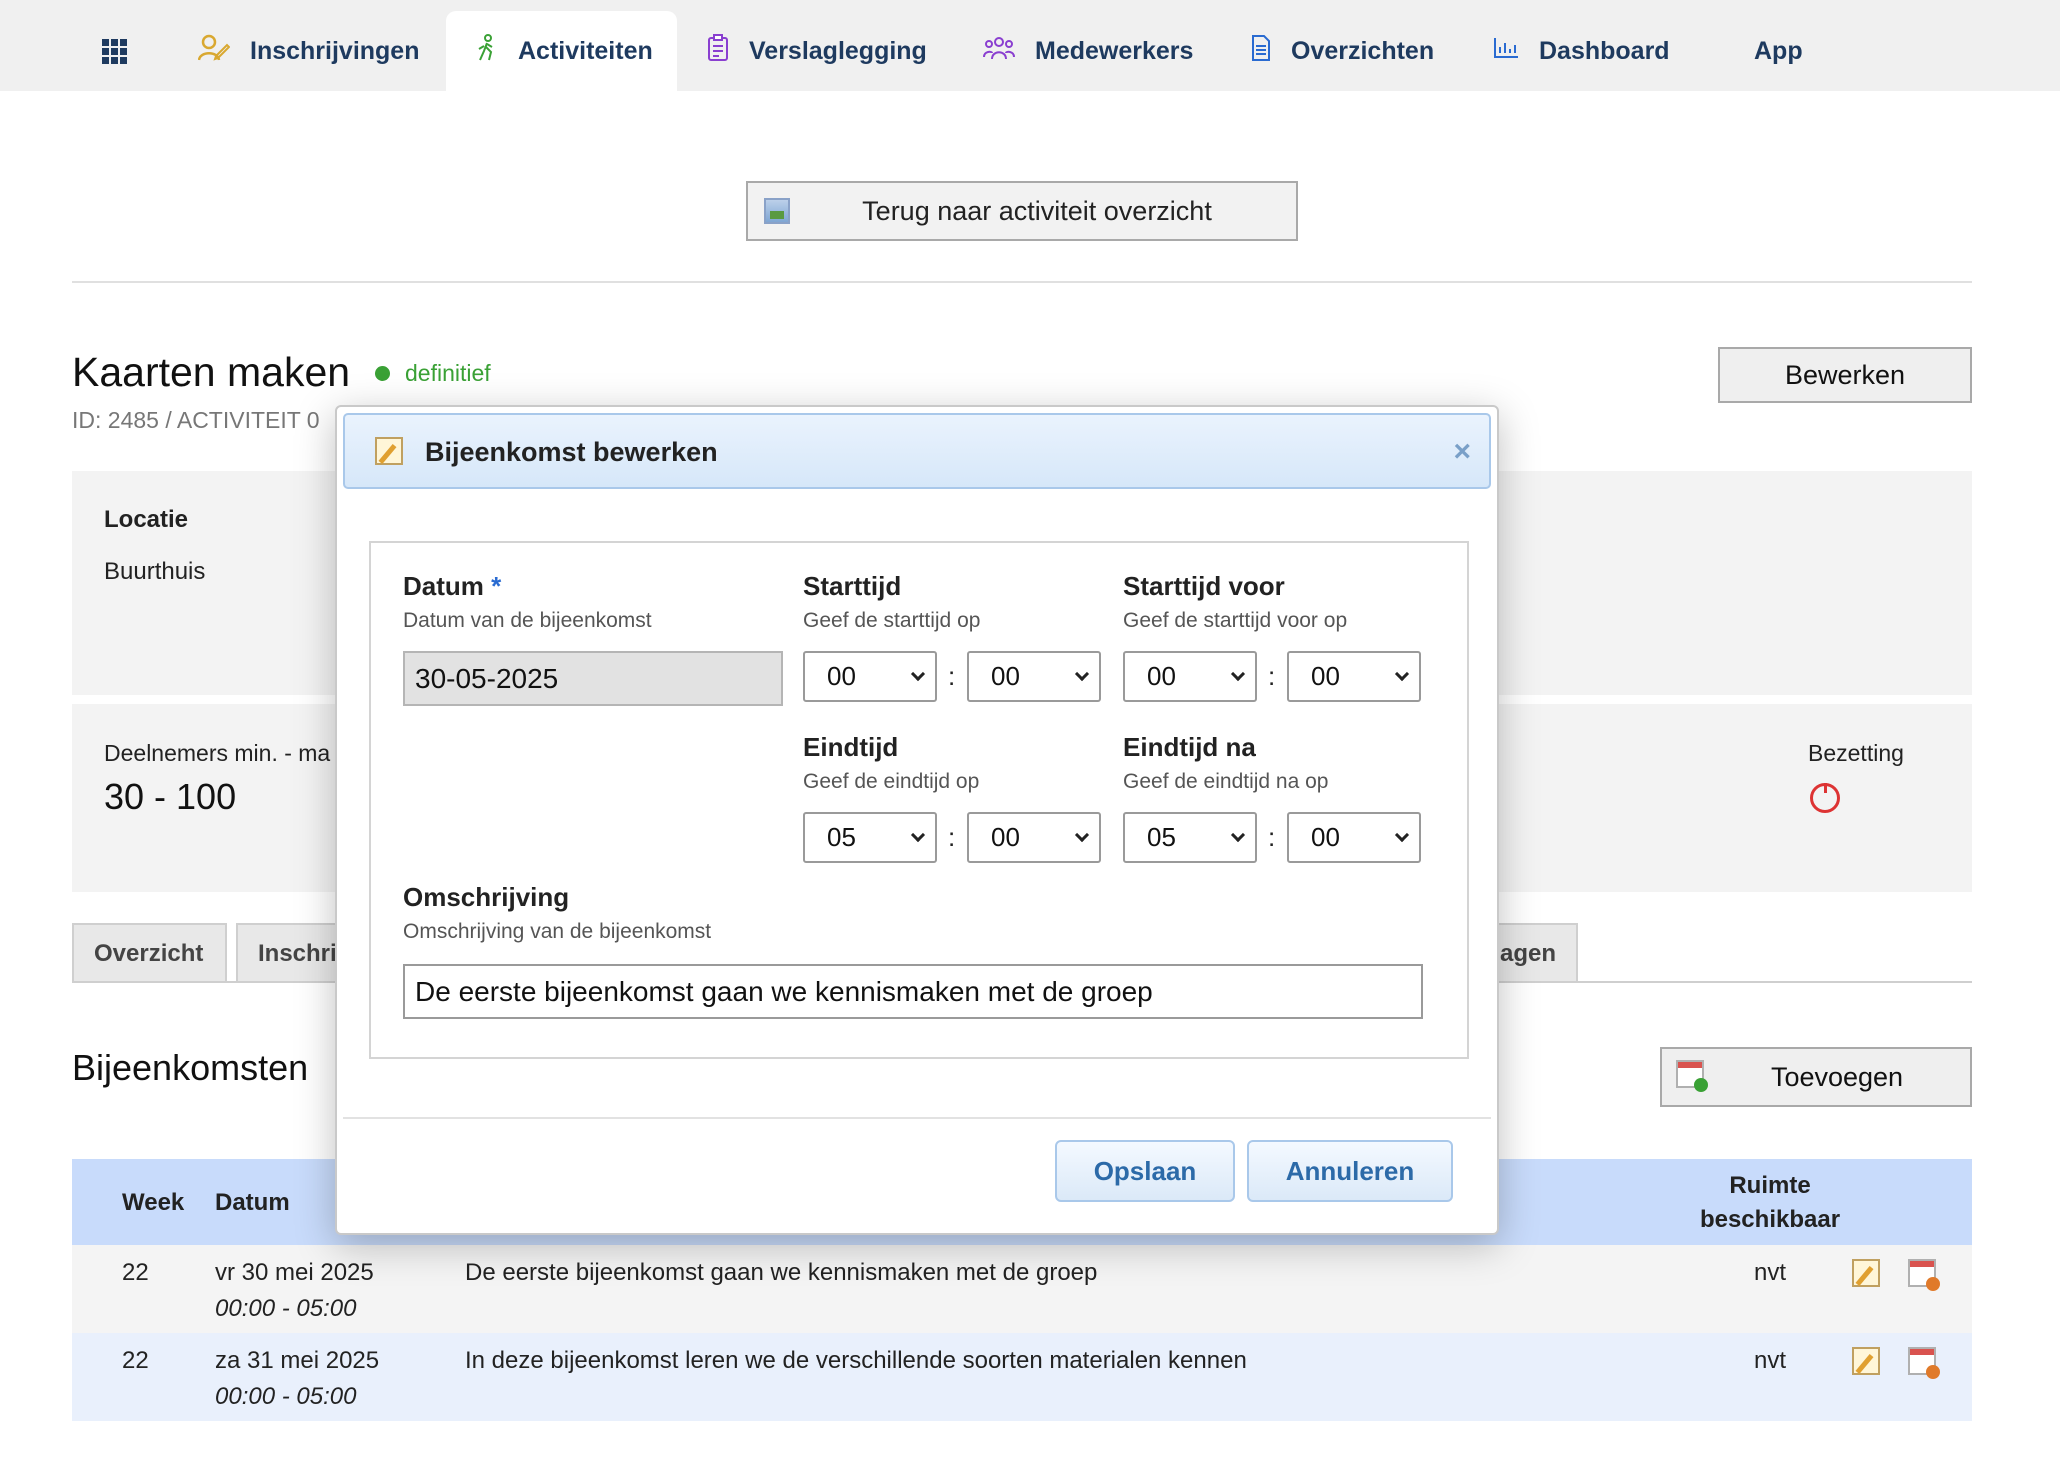  I want to click on status-badge: definitief, so click(433, 373).